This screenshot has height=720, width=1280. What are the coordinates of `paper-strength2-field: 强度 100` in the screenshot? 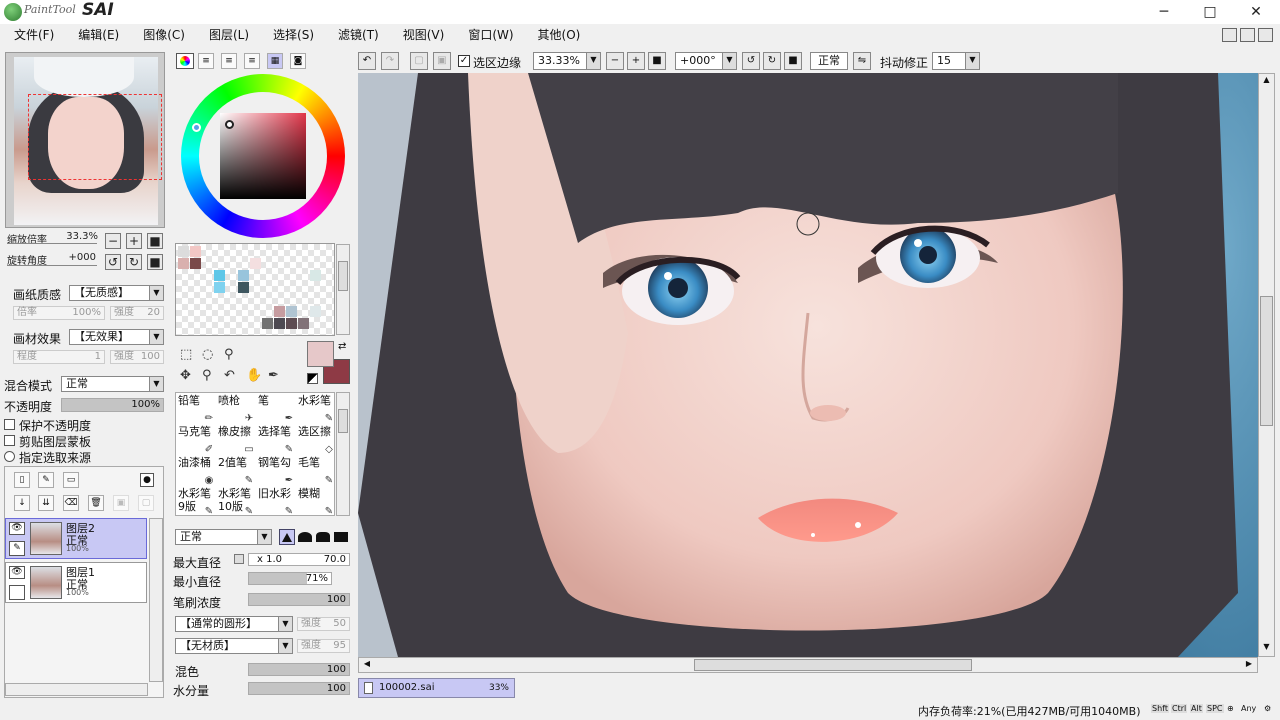 It's located at (137, 357).